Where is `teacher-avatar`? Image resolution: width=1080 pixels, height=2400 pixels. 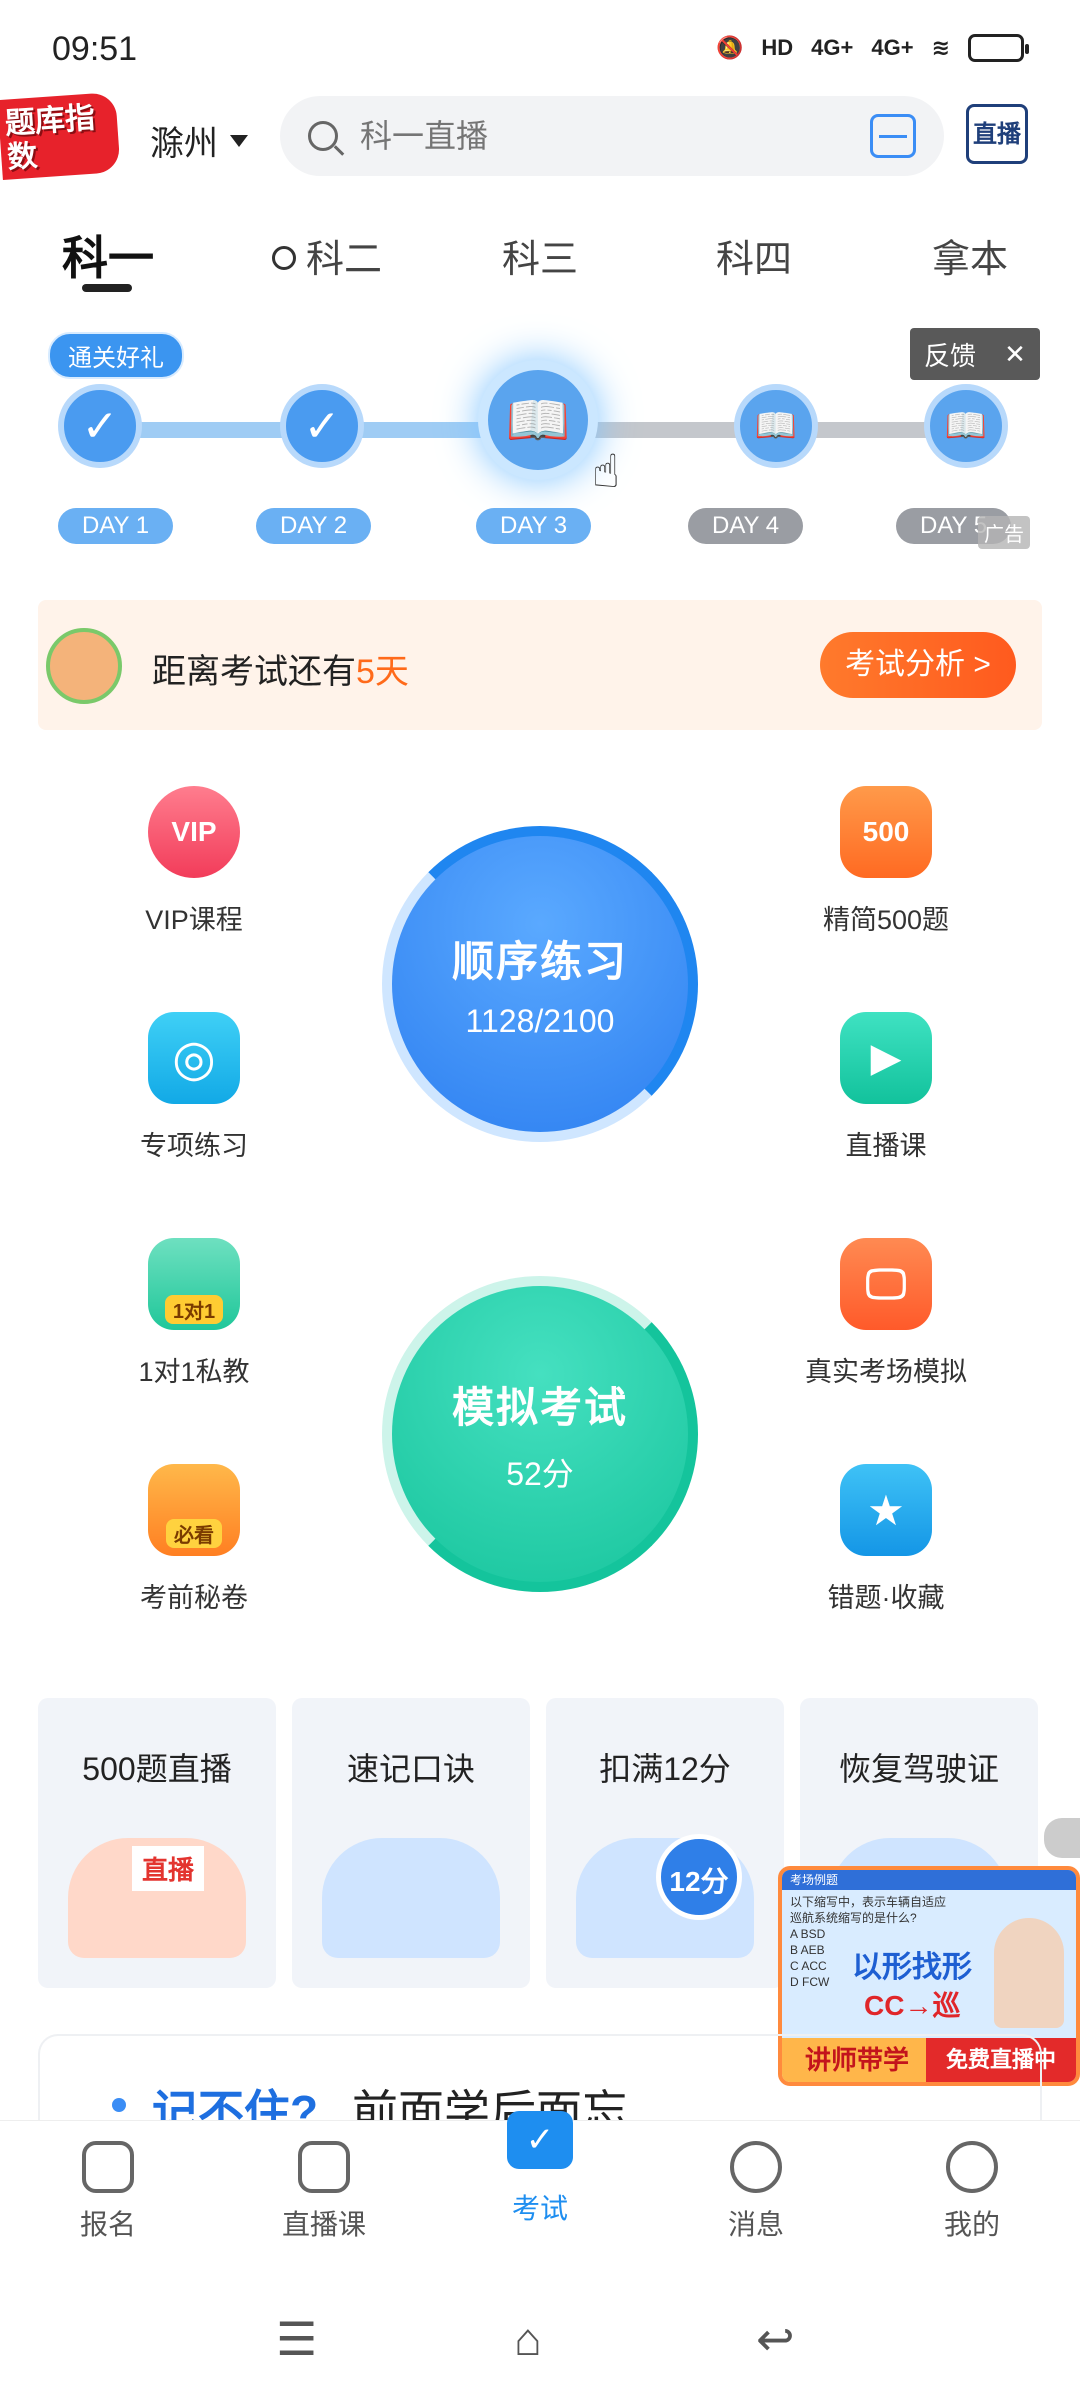
teacher-avatar is located at coordinates (1029, 1973).